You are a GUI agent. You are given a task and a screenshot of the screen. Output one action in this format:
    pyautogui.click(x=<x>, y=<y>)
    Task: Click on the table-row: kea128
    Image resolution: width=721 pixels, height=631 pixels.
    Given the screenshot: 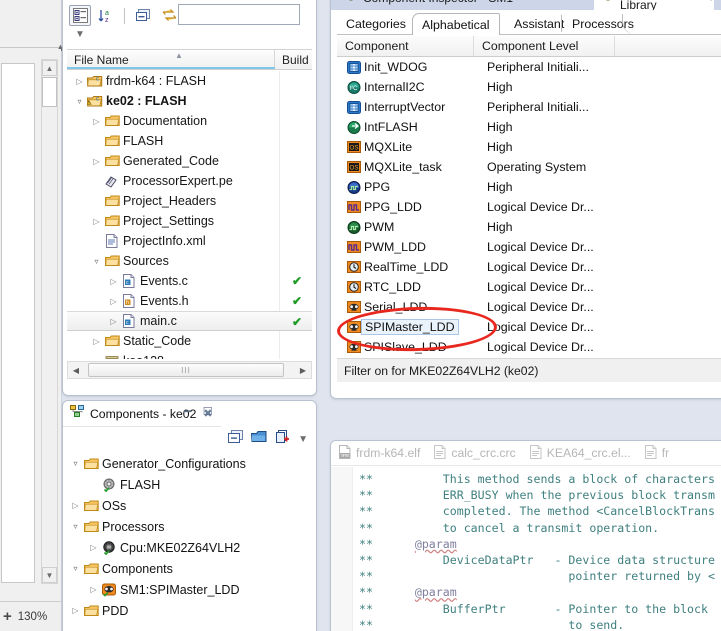 What is the action you would take?
    pyautogui.click(x=189, y=355)
    